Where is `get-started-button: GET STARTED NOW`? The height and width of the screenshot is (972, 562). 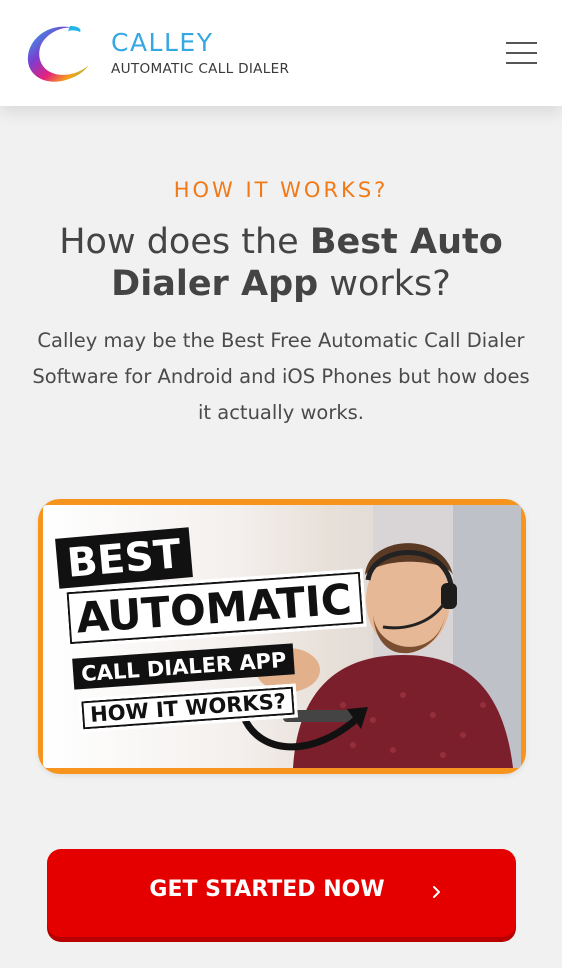
get-started-button: GET STARTED NOW is located at coordinates (281, 893).